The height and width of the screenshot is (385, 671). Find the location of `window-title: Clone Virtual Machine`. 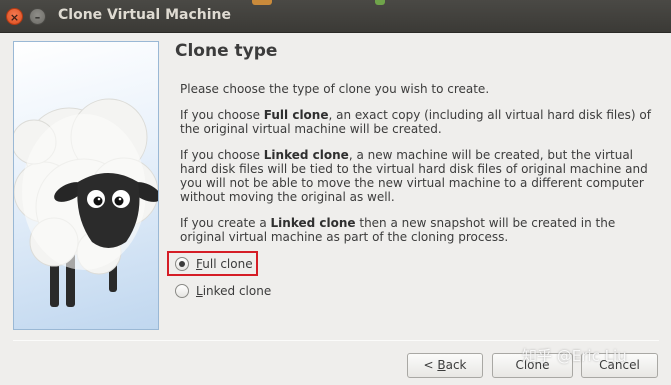

window-title: Clone Virtual Machine is located at coordinates (145, 15).